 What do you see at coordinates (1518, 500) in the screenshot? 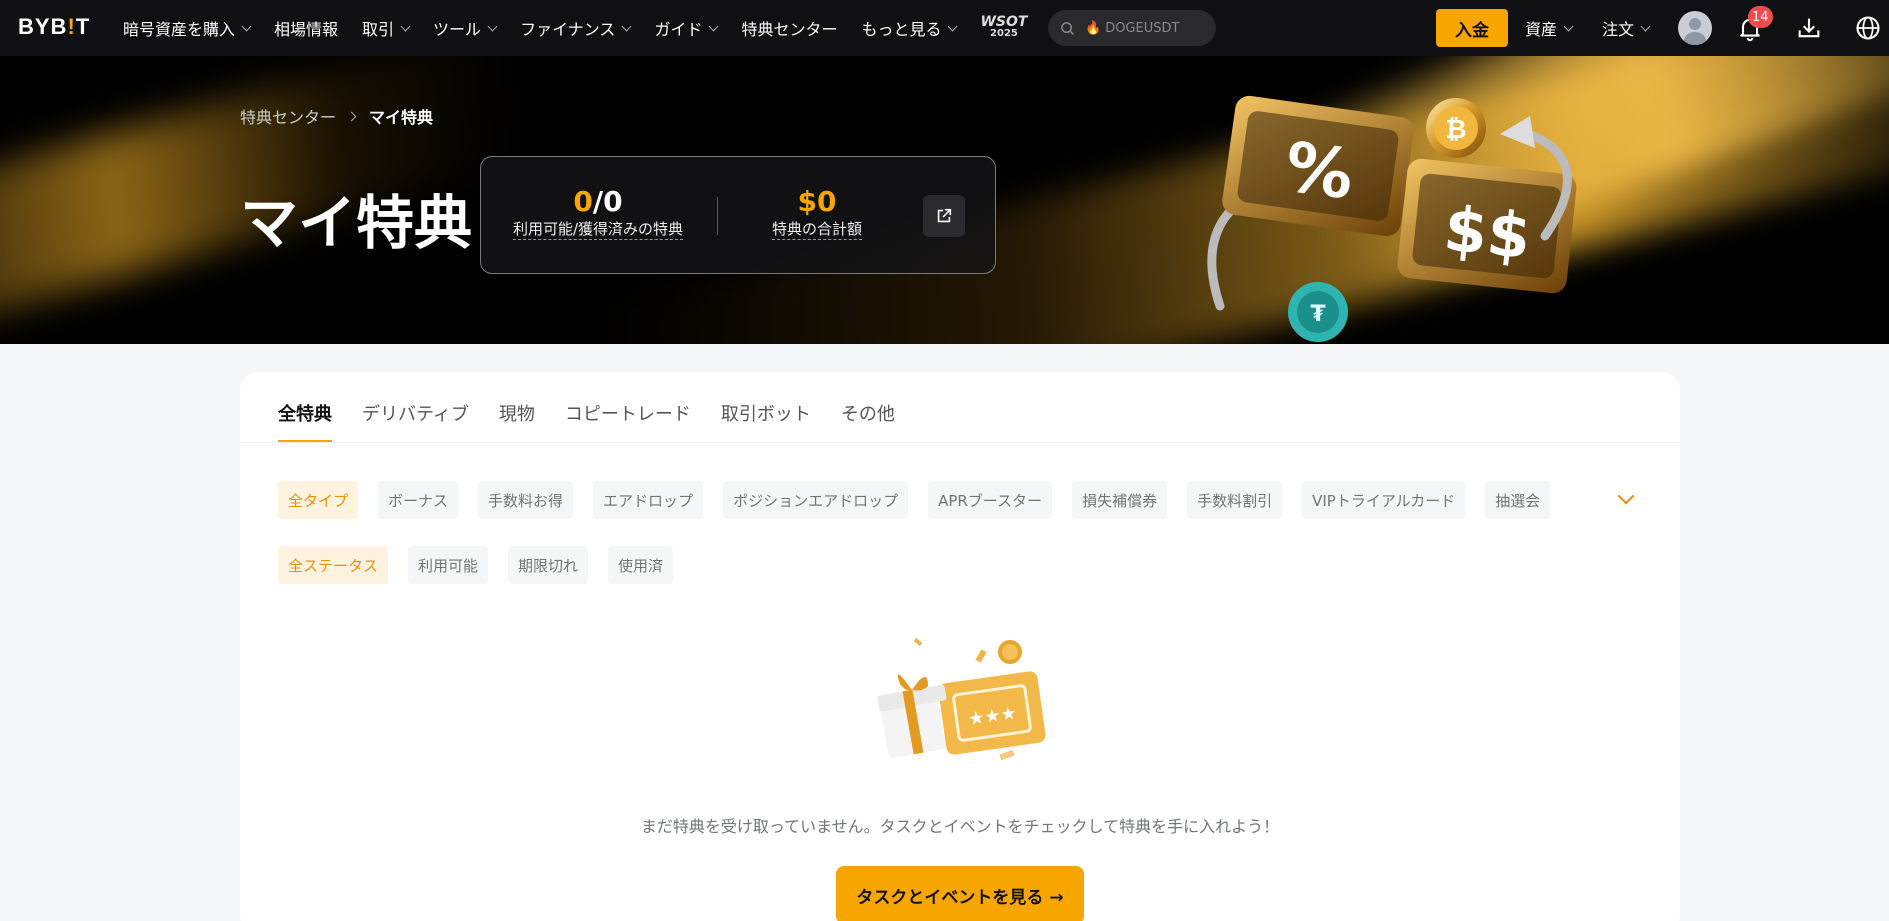
I see `filter-type-lottery: 抽選会` at bounding box center [1518, 500].